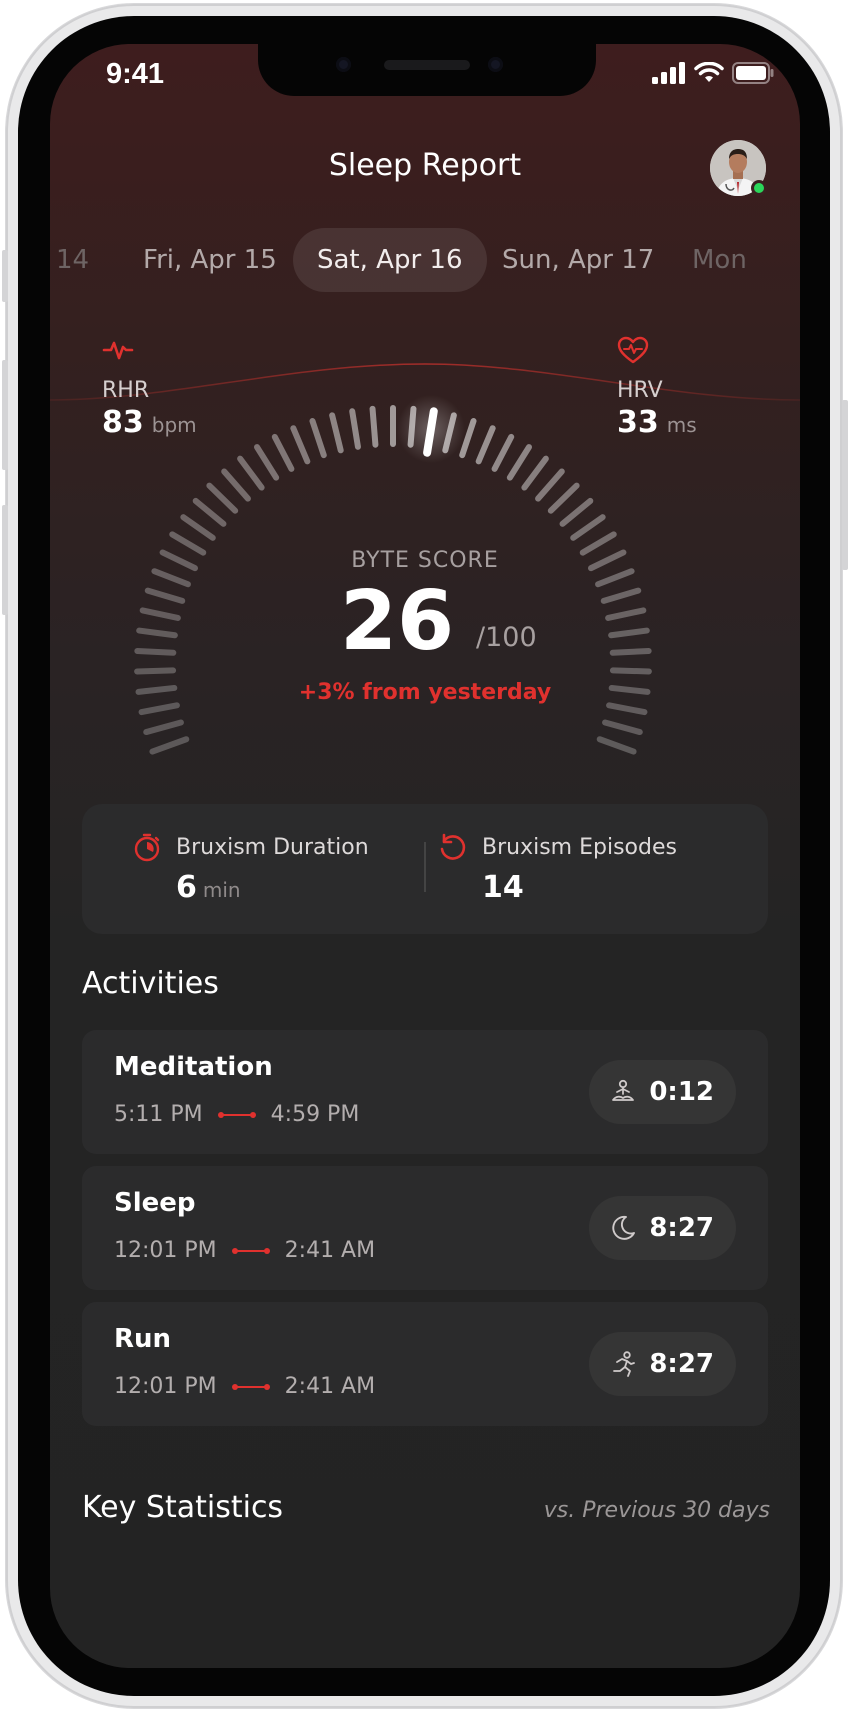 The image size is (850, 1712). Describe the element at coordinates (656, 1510) in the screenshot. I see `key-statistics-comparison: vs. Previous 30 days` at that location.